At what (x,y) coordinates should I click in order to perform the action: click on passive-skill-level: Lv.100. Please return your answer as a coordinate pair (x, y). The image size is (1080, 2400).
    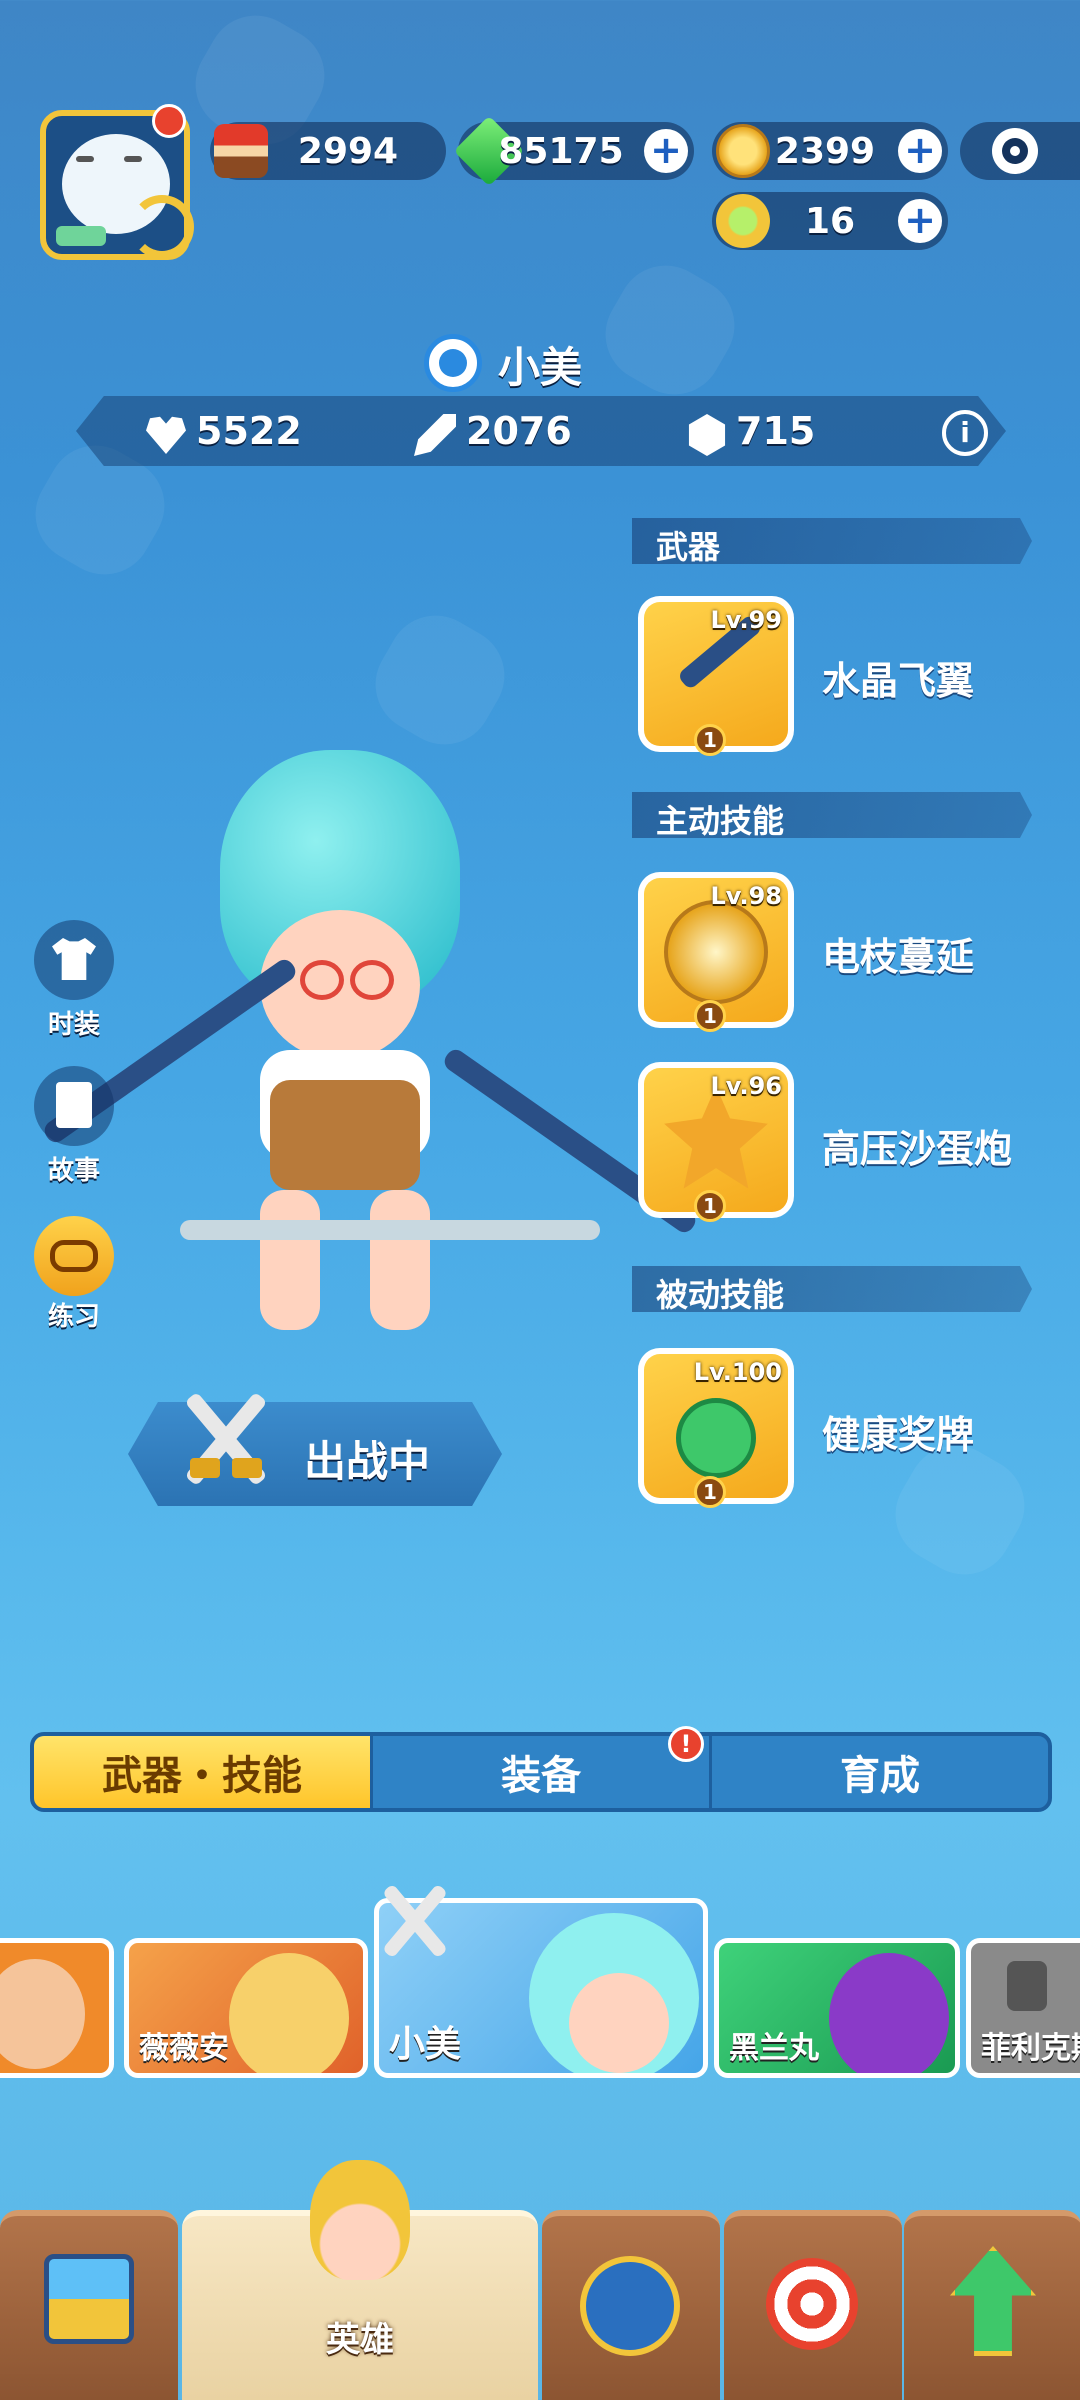
    Looking at the image, I should click on (737, 1372).